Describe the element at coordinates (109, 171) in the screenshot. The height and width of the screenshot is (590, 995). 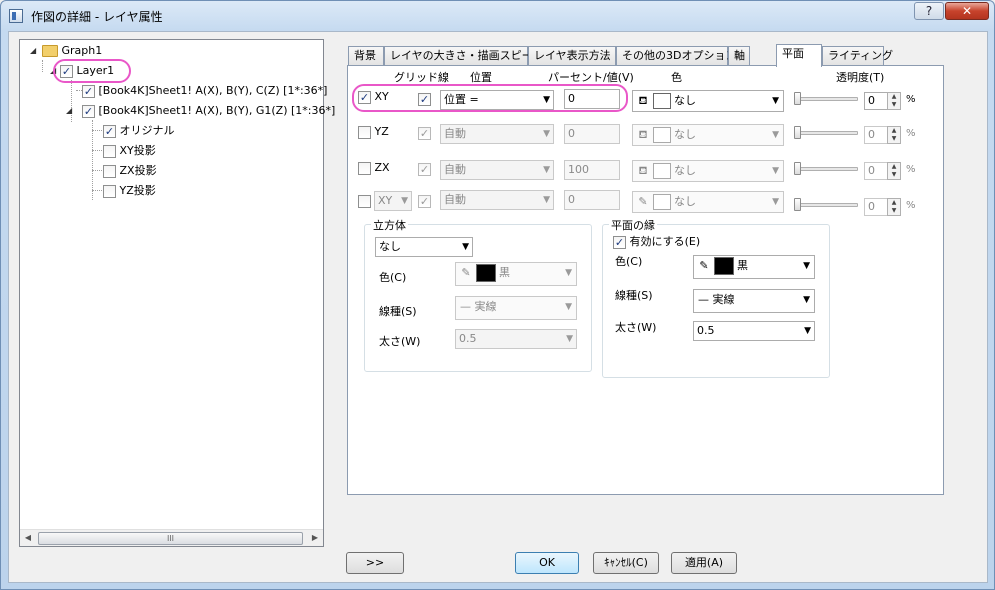
I see `zx-projection-checkbox` at that location.